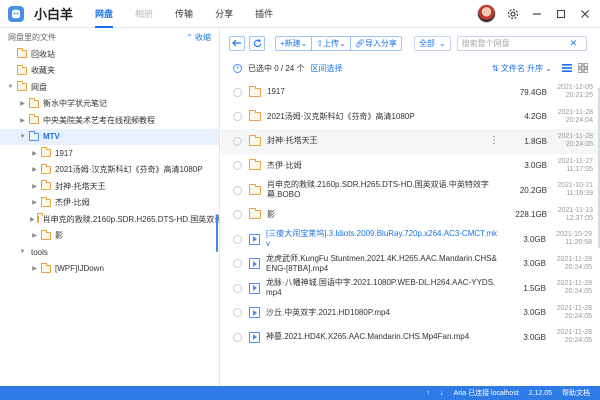 This screenshot has width=600, height=400. Describe the element at coordinates (109, 236) in the screenshot. I see `sidebar-item: ▶ 影` at that location.